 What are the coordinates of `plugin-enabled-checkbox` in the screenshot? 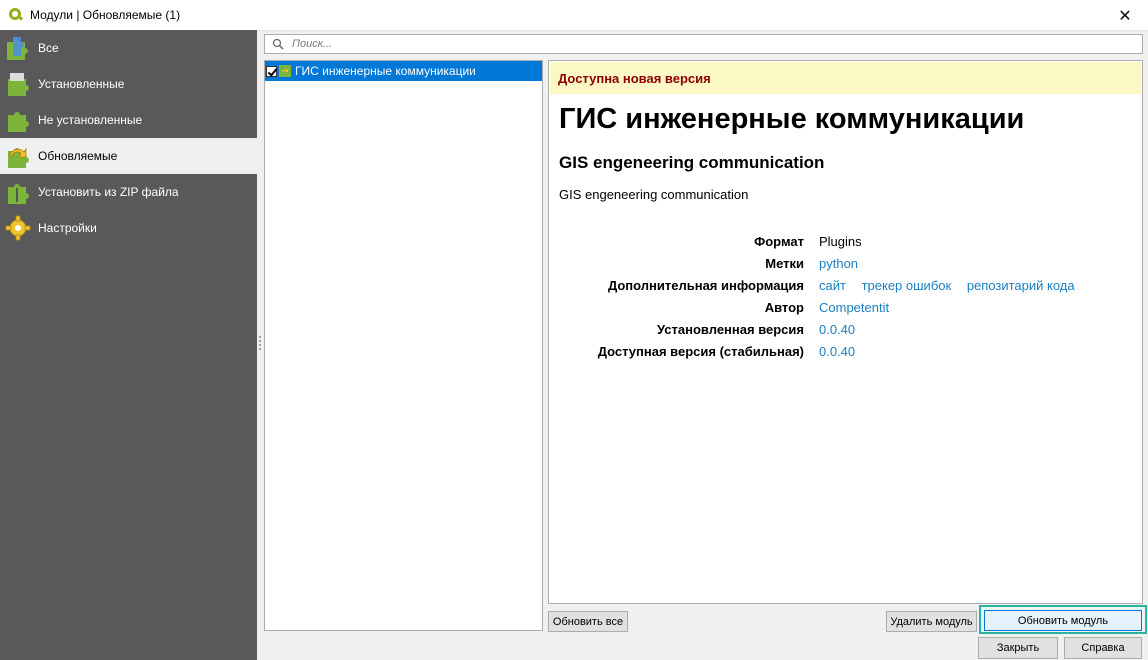 It's located at (271, 71).